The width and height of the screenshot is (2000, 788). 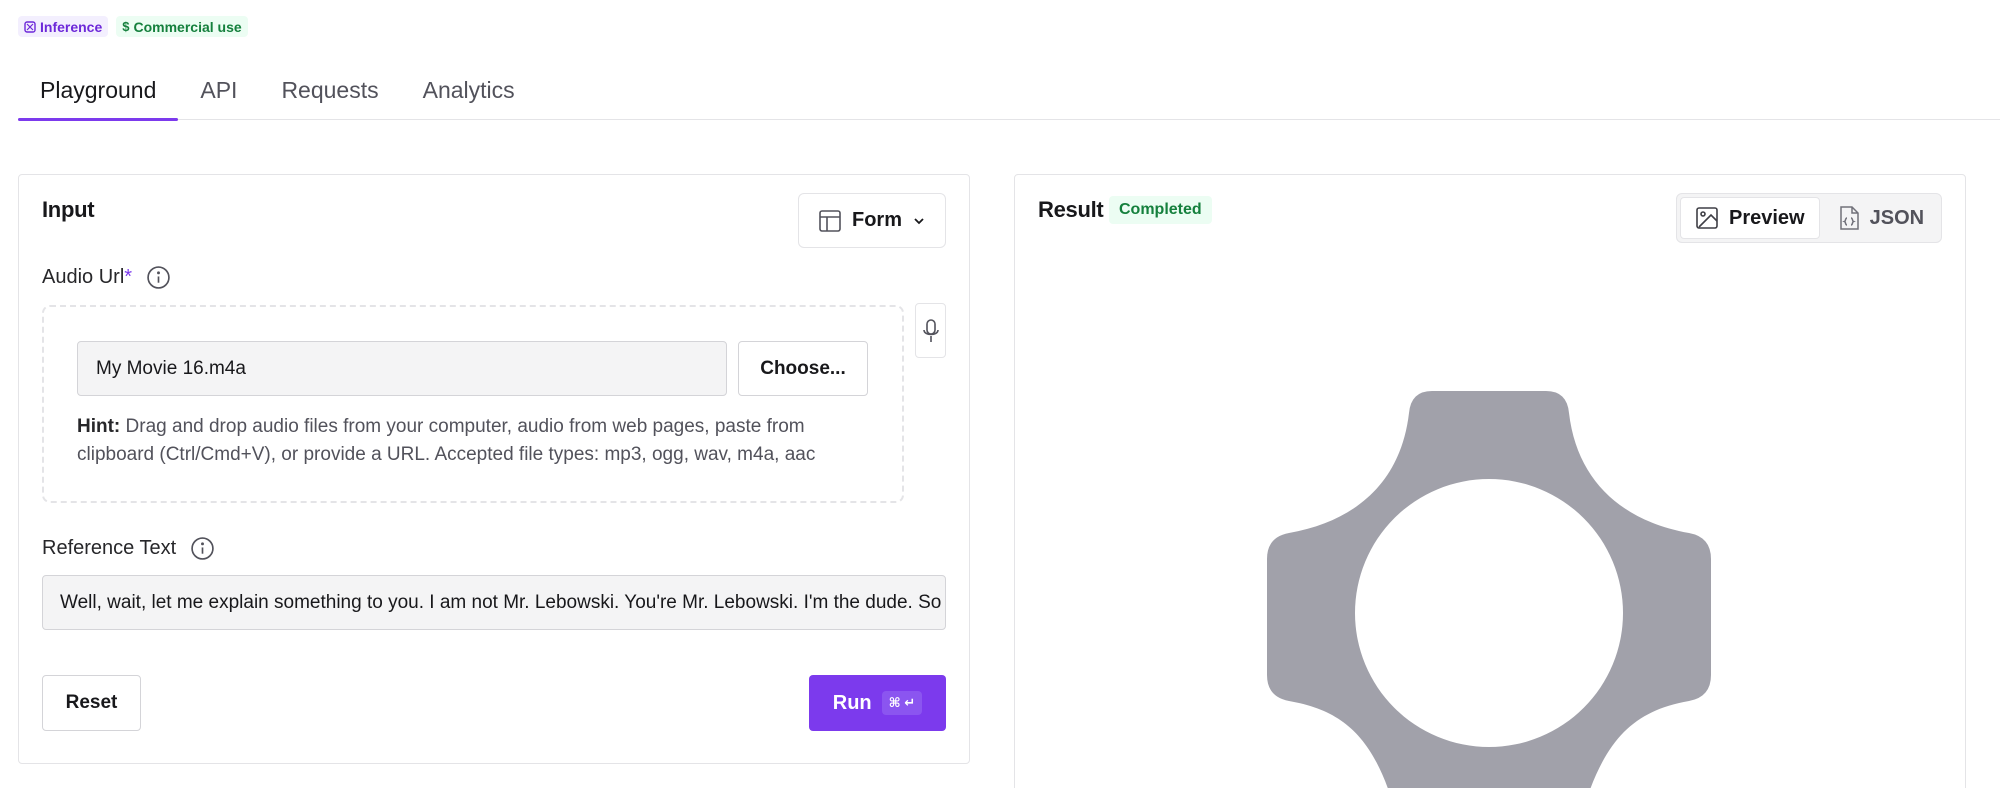 I want to click on tab-api: API, so click(x=218, y=90).